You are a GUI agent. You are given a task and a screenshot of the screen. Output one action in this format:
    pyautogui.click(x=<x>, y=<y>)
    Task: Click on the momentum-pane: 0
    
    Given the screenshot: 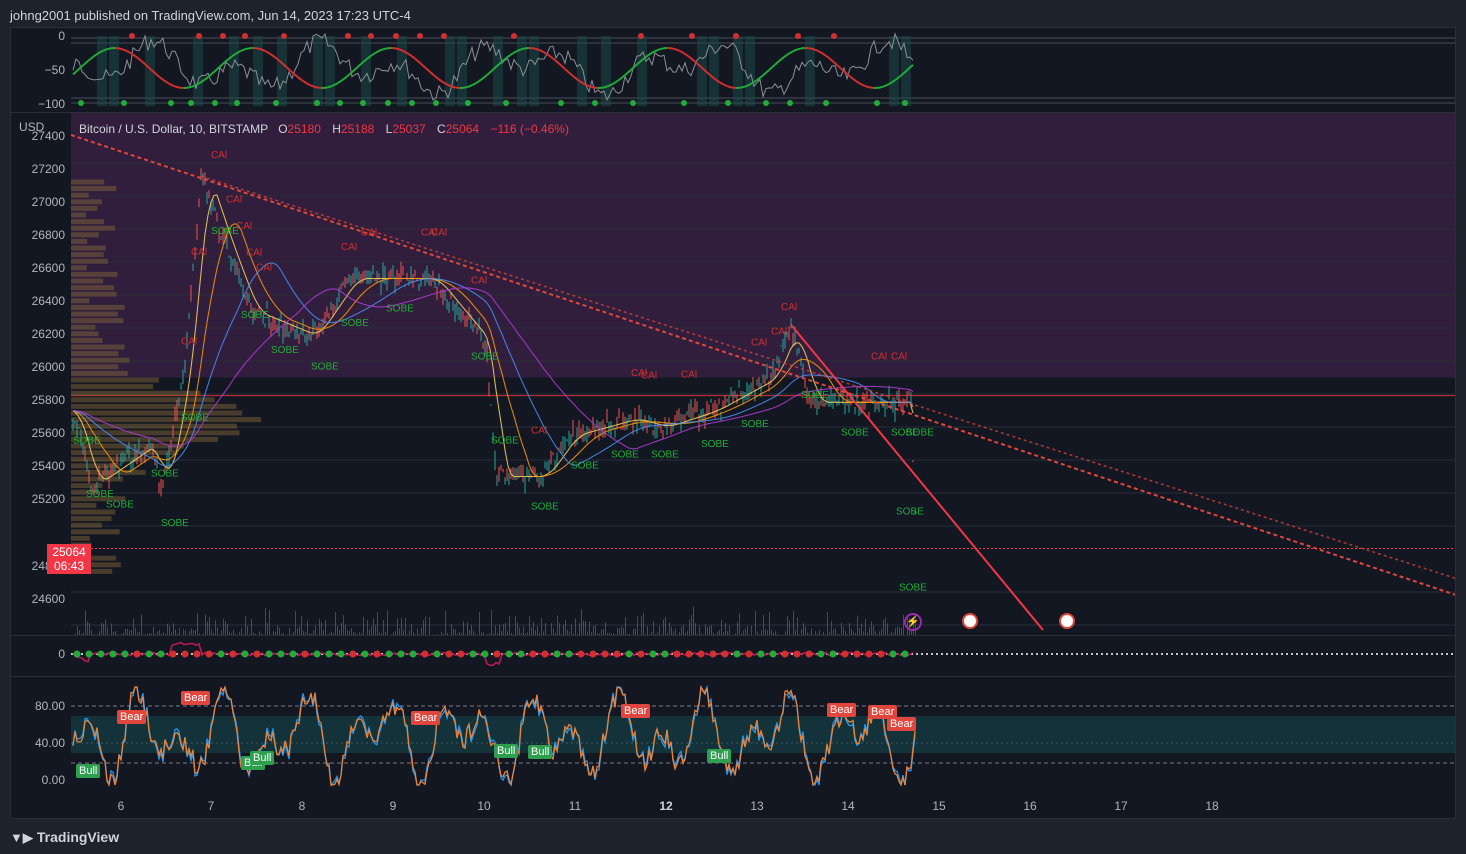 What is the action you would take?
    pyautogui.click(x=733, y=656)
    